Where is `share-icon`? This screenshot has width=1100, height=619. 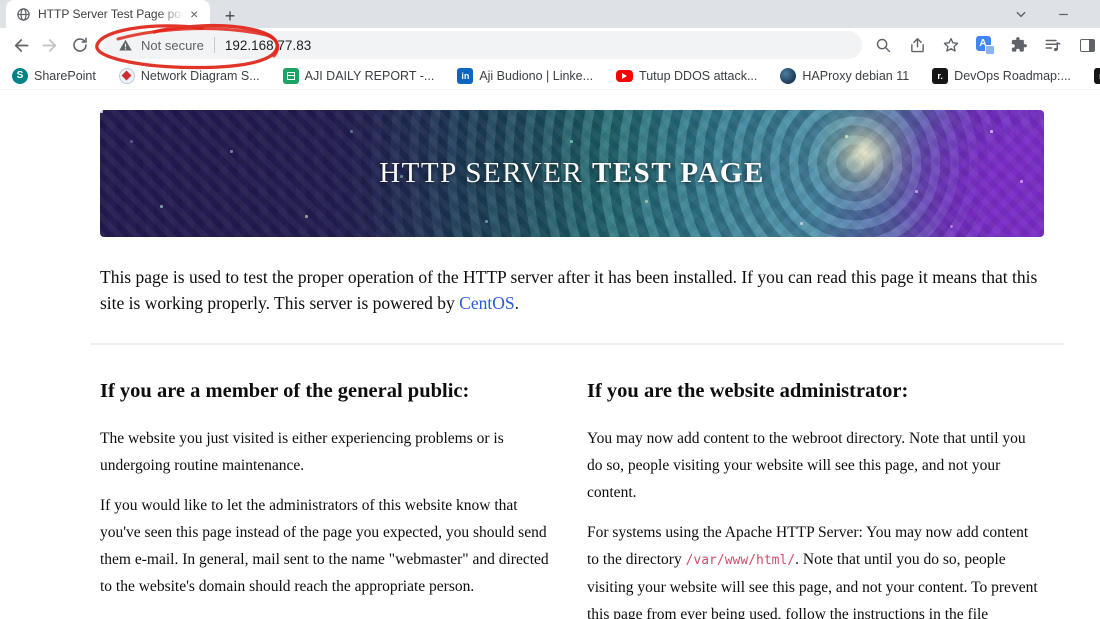
share-icon is located at coordinates (917, 45).